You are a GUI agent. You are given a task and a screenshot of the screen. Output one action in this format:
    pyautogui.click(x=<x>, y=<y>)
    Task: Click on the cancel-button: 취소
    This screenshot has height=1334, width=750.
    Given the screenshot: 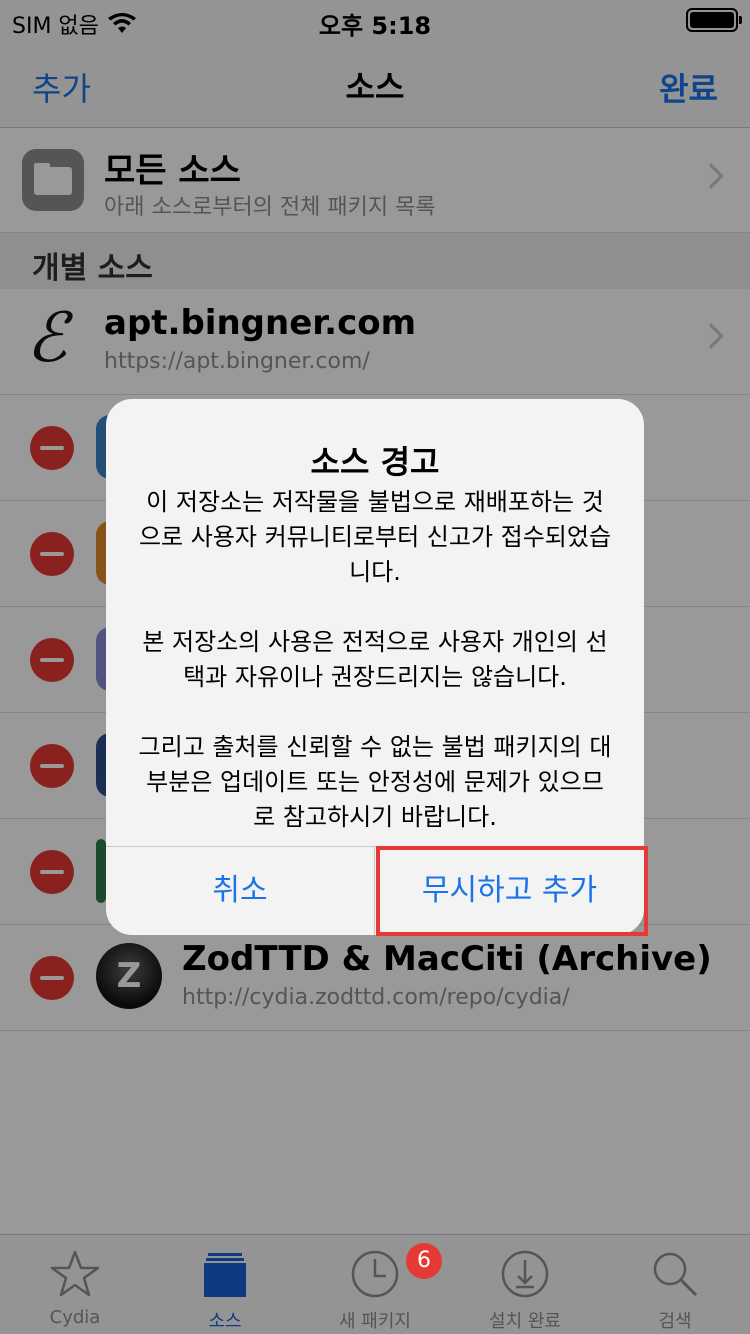 What is the action you would take?
    pyautogui.click(x=240, y=891)
    